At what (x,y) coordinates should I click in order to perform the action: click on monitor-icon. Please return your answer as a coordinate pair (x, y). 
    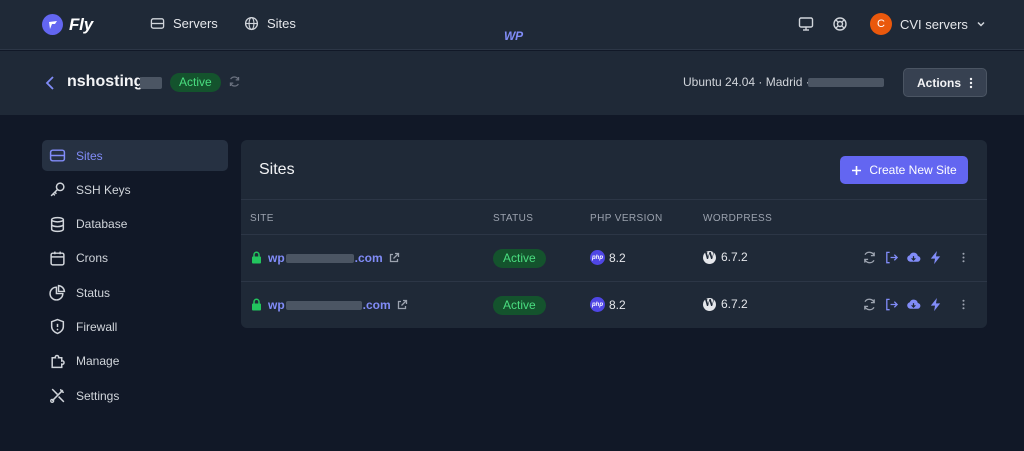
    Looking at the image, I should click on (806, 24).